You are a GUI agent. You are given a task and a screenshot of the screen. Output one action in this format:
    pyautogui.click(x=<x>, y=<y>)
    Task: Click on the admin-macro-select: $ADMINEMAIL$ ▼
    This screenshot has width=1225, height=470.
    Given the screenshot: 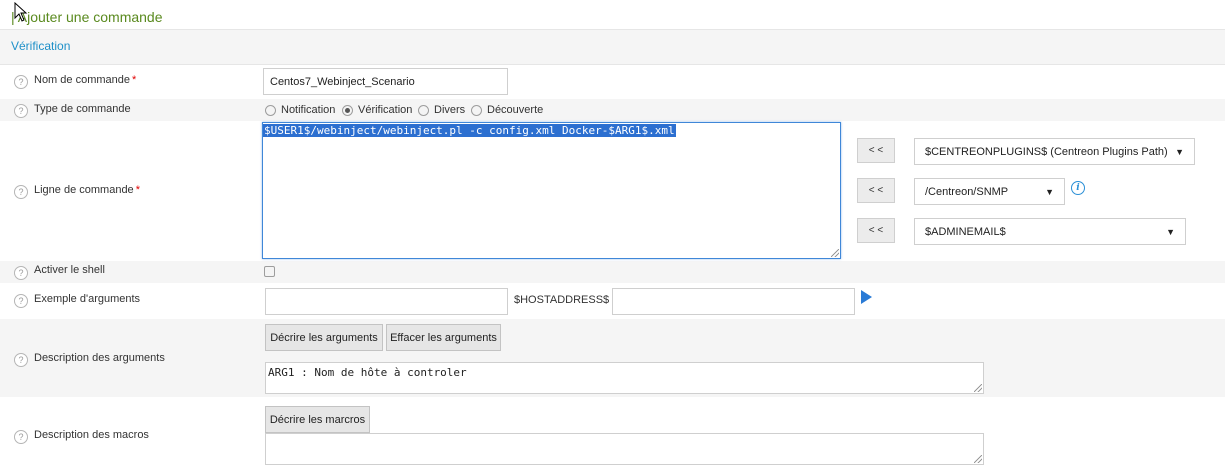 What is the action you would take?
    pyautogui.click(x=1050, y=231)
    